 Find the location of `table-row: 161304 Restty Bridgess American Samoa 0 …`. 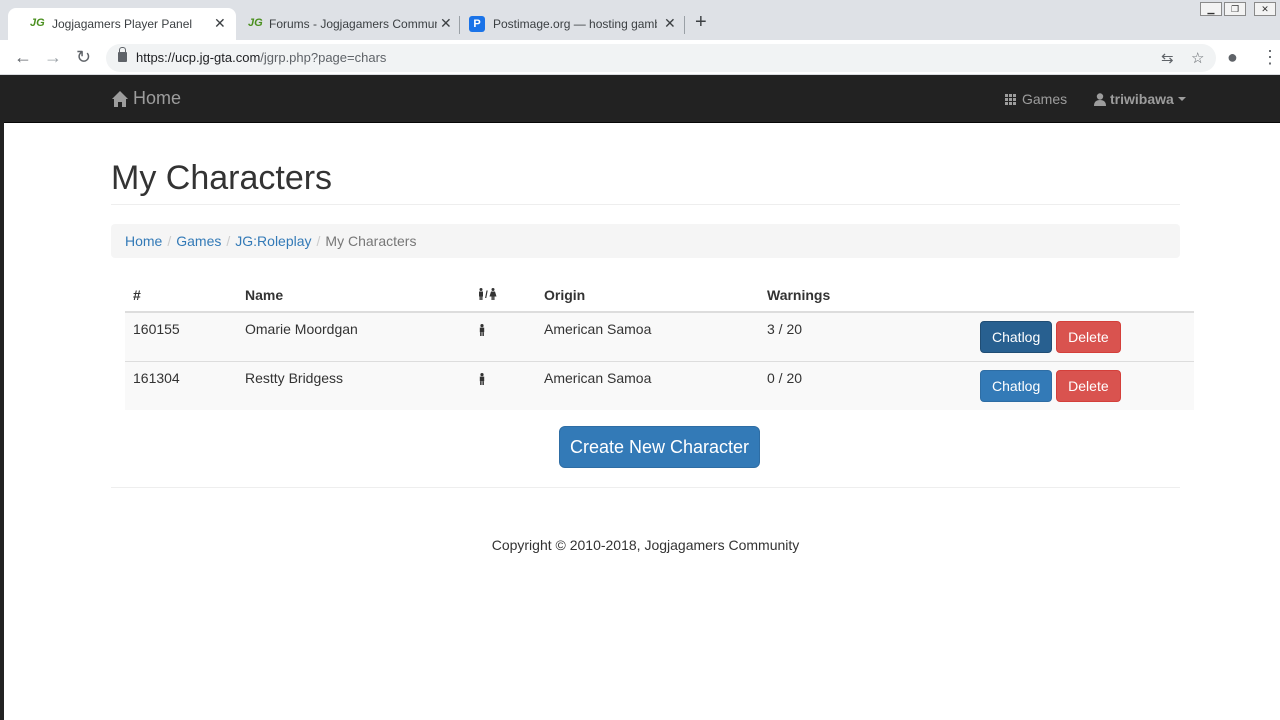

table-row: 161304 Restty Bridgess American Samoa 0 … is located at coordinates (659, 385).